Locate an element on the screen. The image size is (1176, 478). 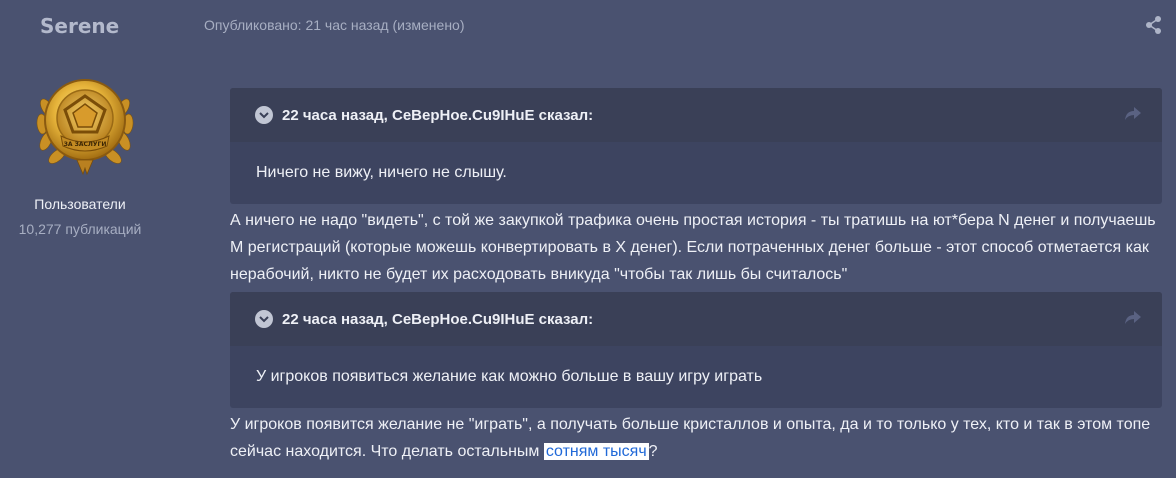
author-name: Serene is located at coordinates (79, 26).